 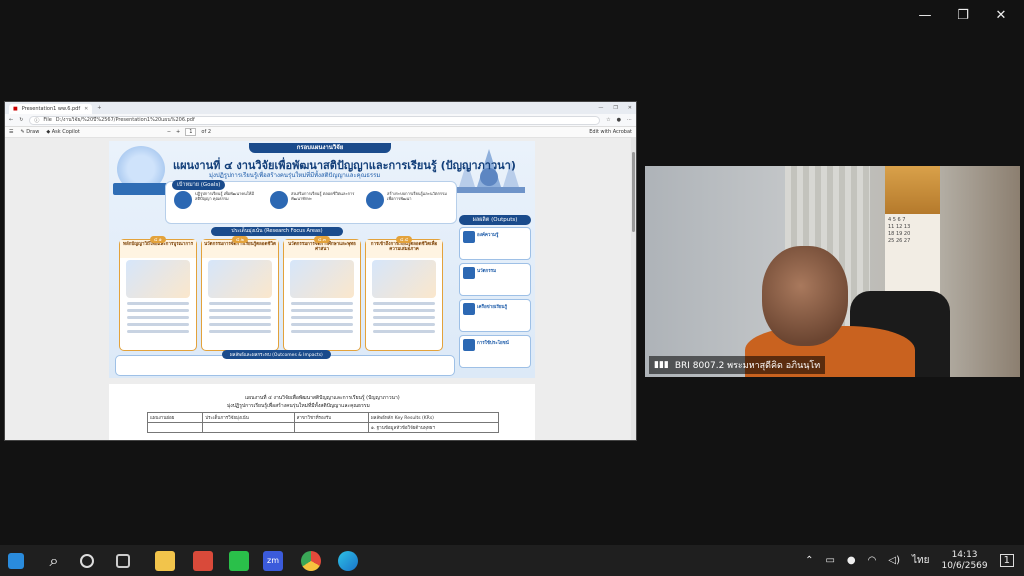 What do you see at coordinates (11, 120) in the screenshot?
I see `back-icon: ←` at bounding box center [11, 120].